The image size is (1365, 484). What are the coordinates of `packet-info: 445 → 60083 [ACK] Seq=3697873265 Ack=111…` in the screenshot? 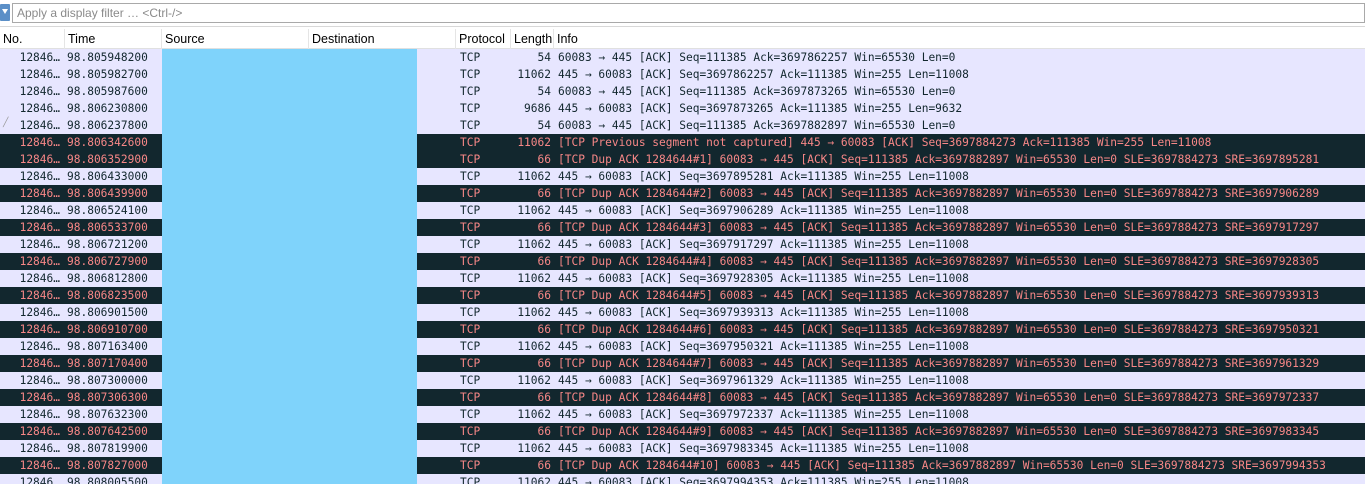 It's located at (760, 108).